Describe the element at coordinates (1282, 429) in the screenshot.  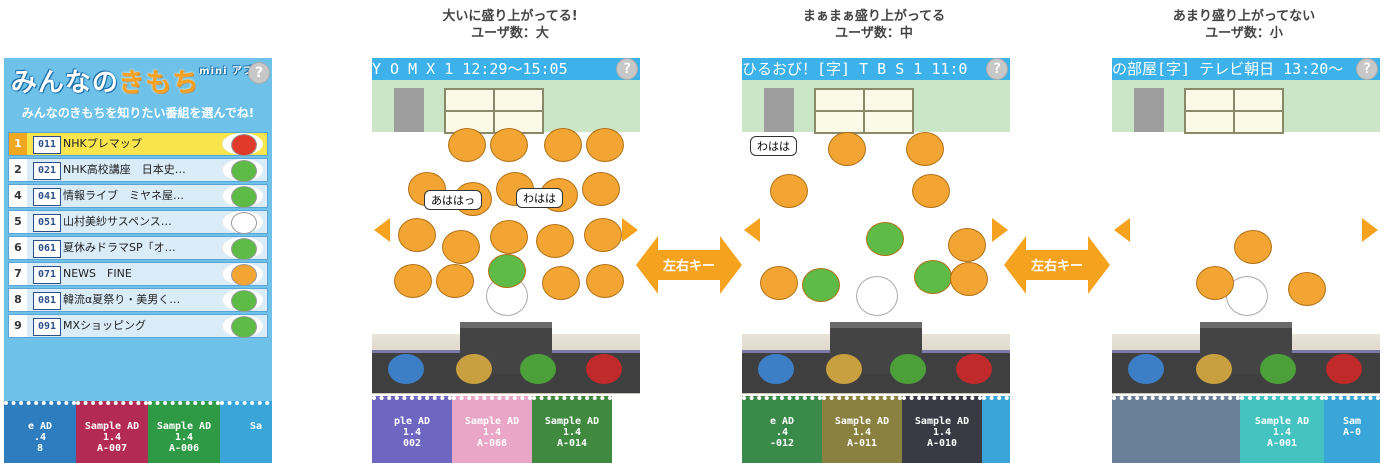
I see `sample-ad-banner: Sample AD 1.4 A-001` at that location.